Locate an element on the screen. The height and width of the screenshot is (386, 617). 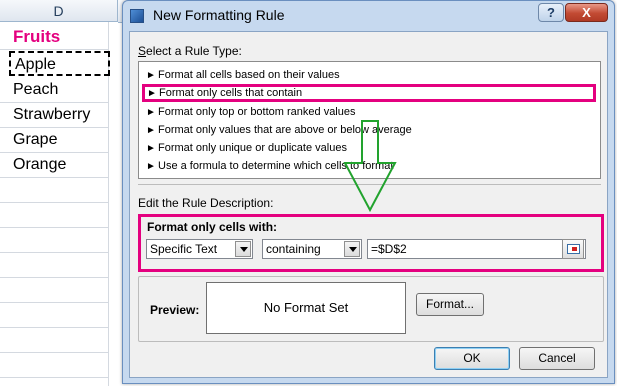
cell-d3: Peach is located at coordinates (54, 90).